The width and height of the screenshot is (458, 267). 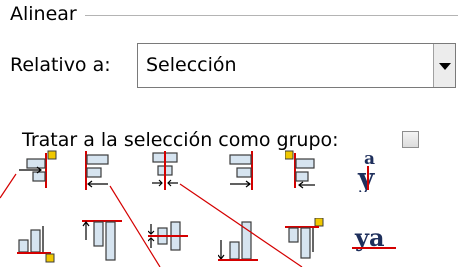 I want to click on align-top-edges-button, so click(x=102, y=239).